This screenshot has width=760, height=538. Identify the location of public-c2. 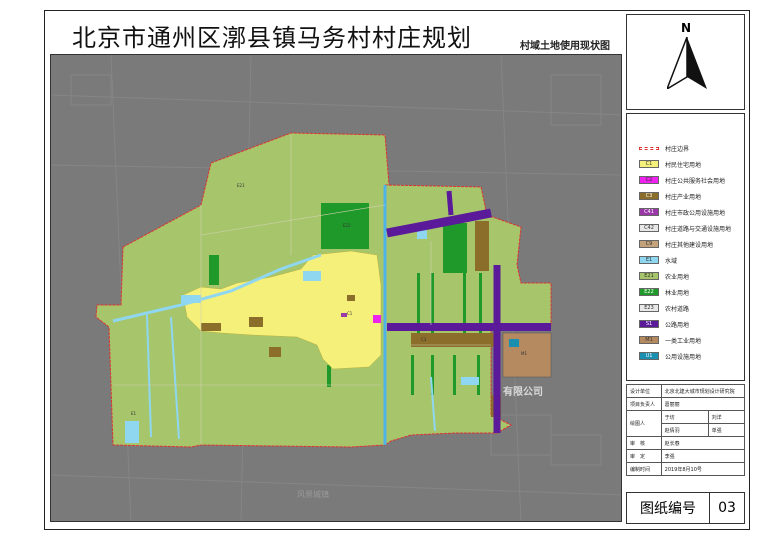
(377, 319).